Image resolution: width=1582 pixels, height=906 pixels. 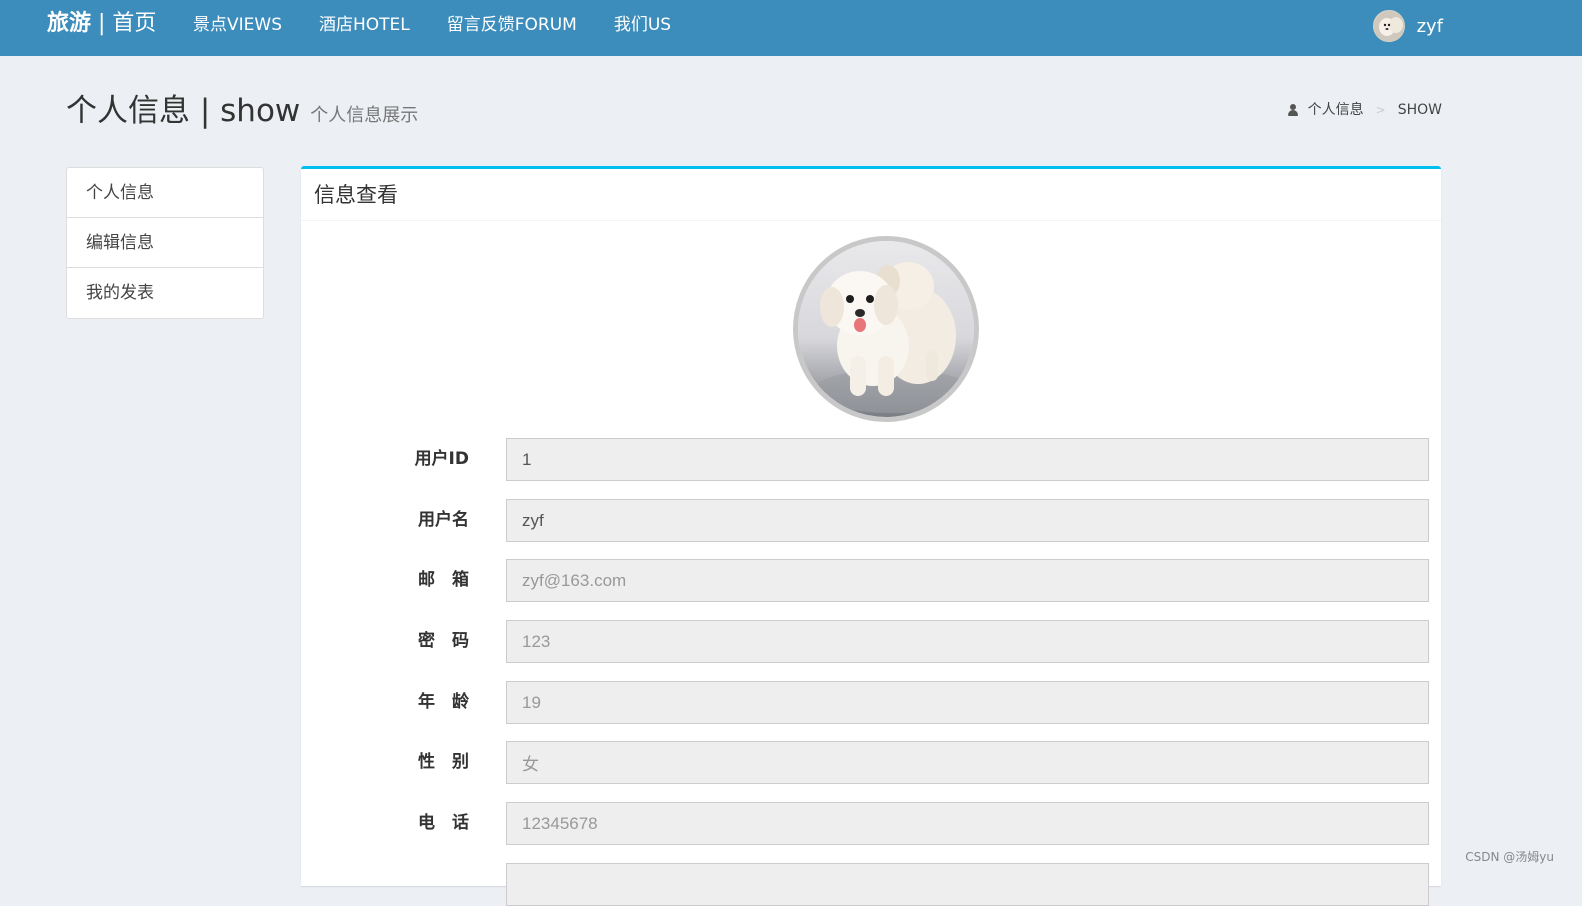 What do you see at coordinates (512, 25) in the screenshot?
I see `nav-item-forum: 留言反馈FORUM` at bounding box center [512, 25].